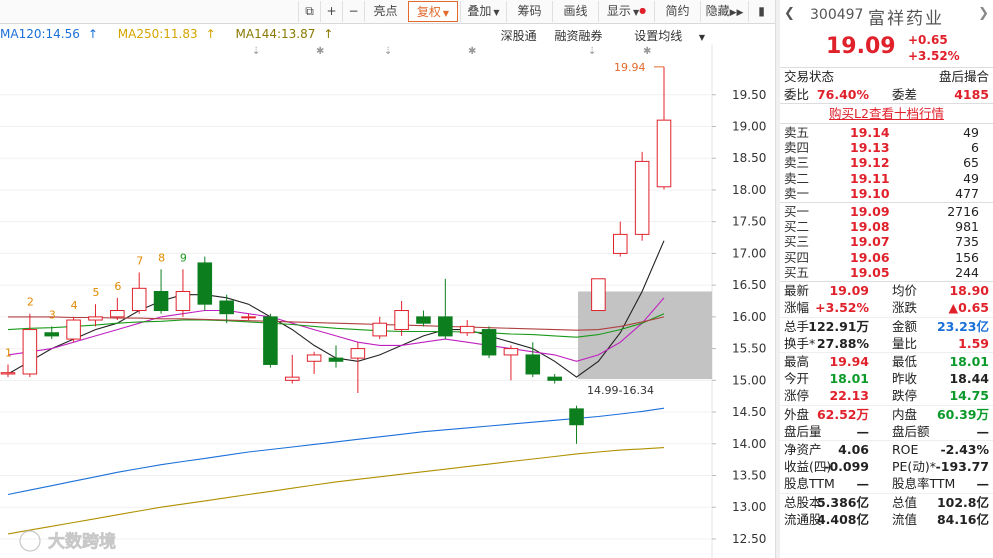 The width and height of the screenshot is (993, 558). Describe the element at coordinates (724, 11) in the screenshot. I see `hide-button: 隐藏▶▶` at that location.